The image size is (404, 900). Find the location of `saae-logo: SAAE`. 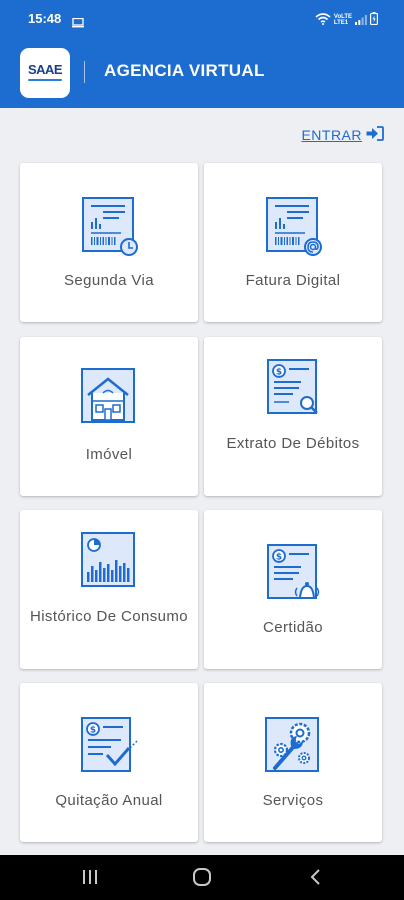

saae-logo: SAAE is located at coordinates (45, 73).